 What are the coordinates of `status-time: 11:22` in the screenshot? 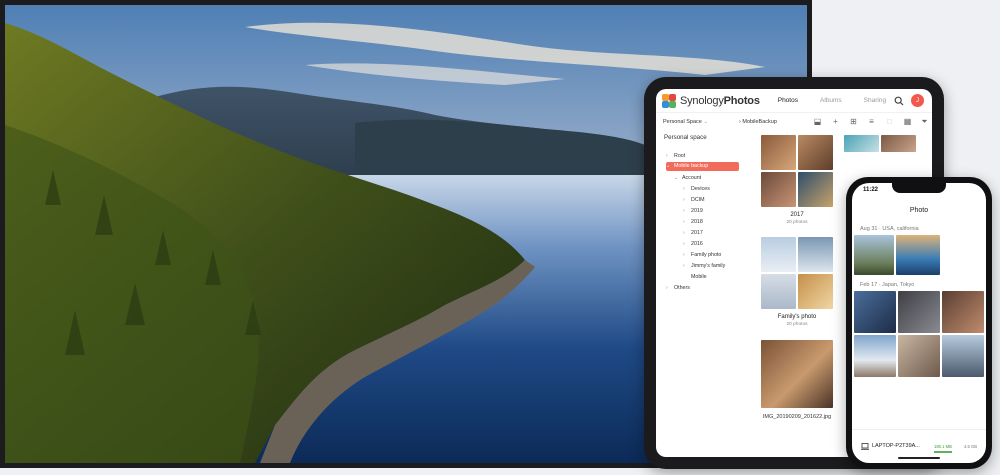 It's located at (871, 190).